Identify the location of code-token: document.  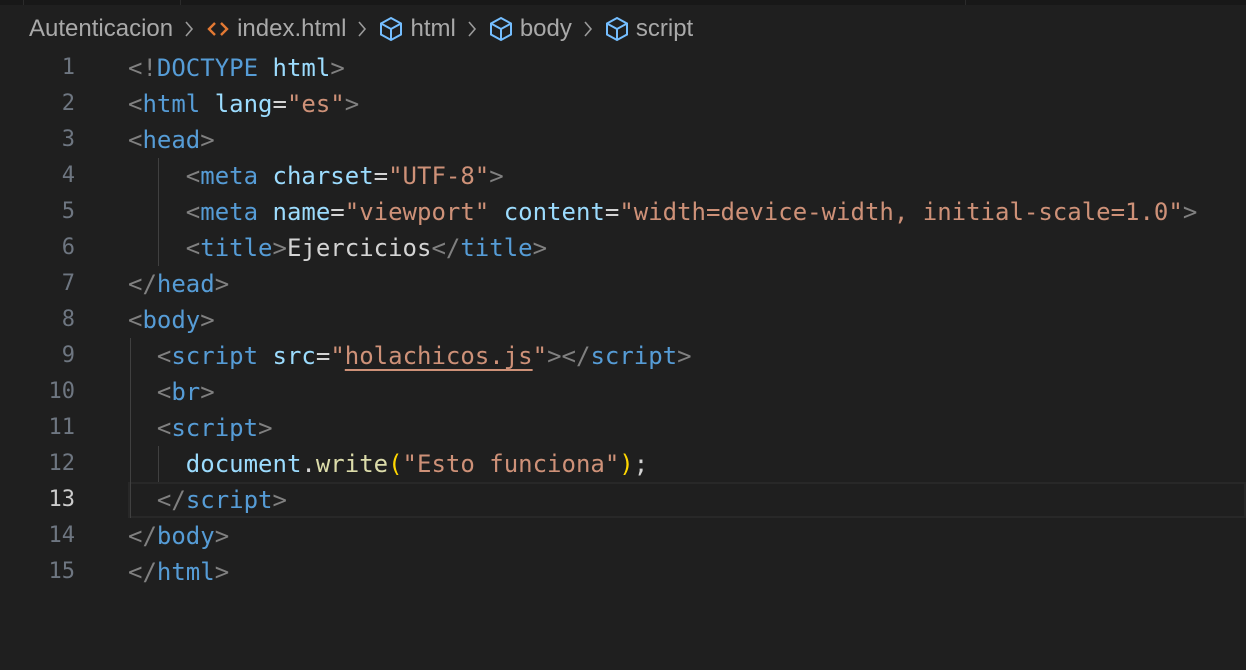
(243, 464).